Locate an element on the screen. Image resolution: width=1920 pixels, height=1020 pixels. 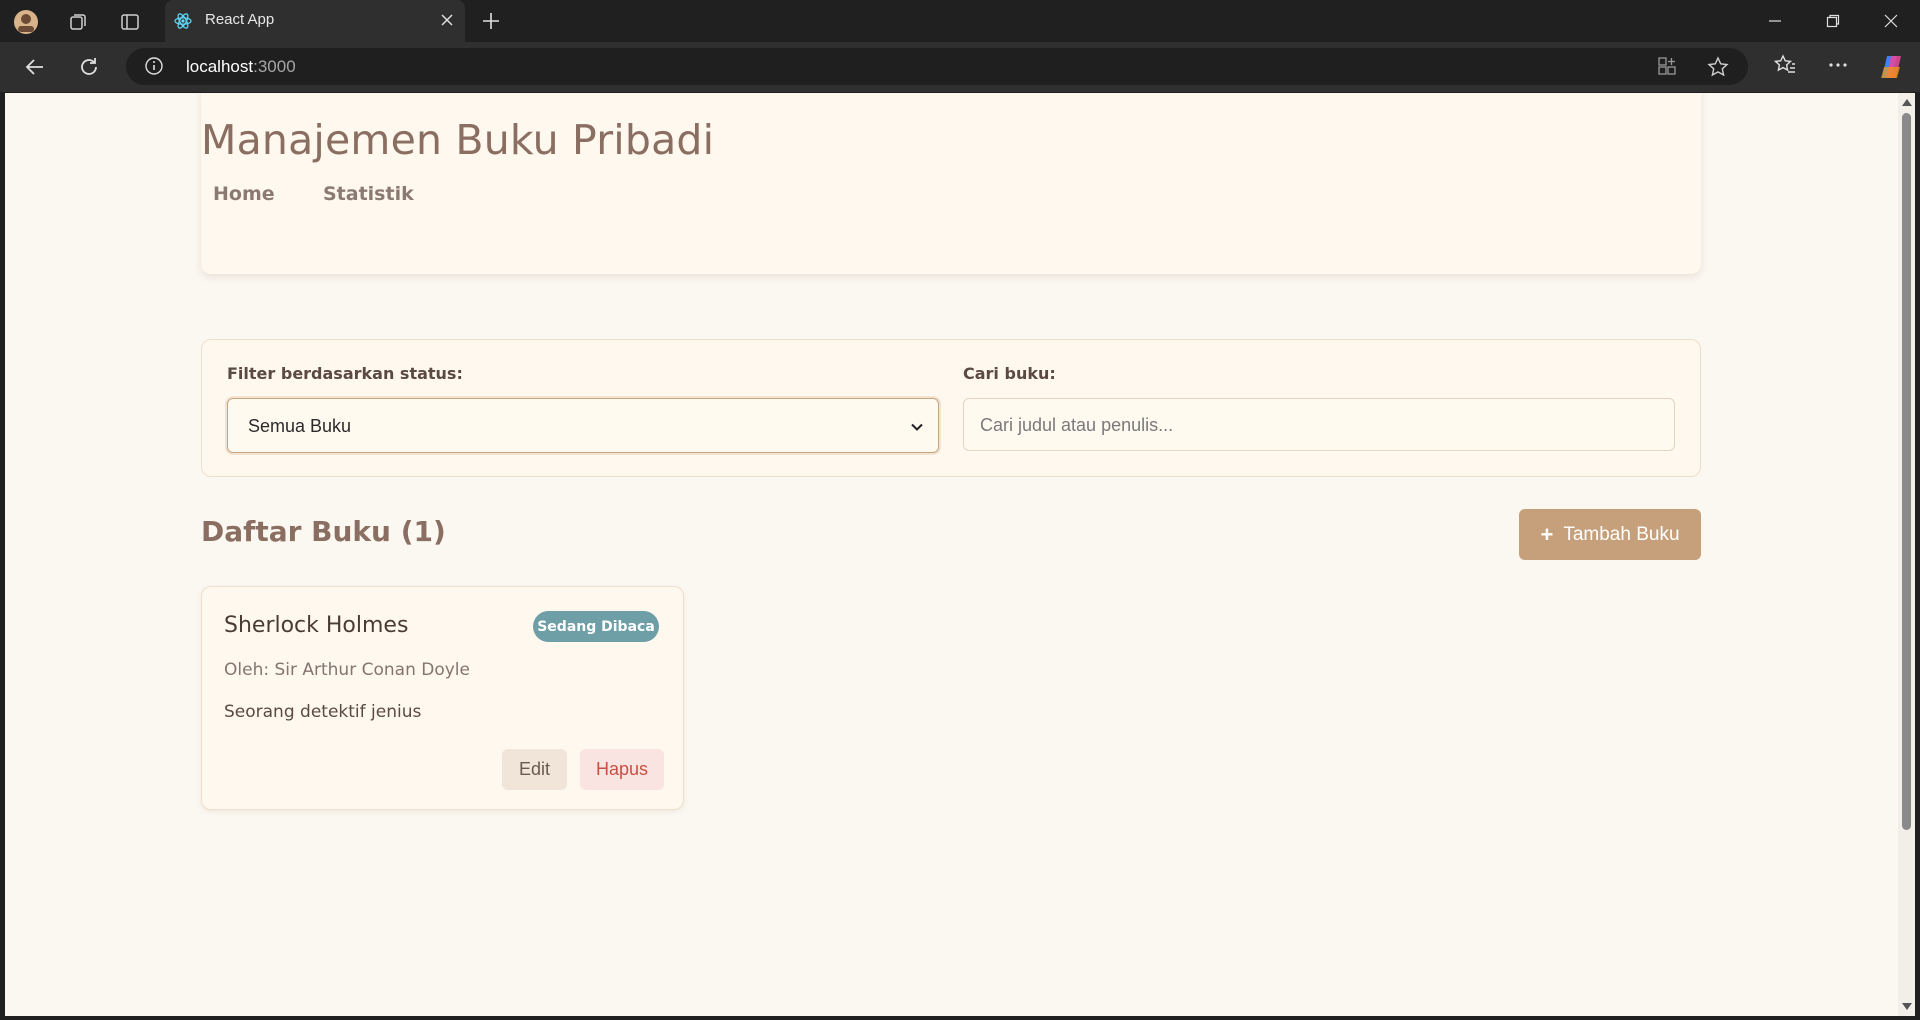
info-icon is located at coordinates (154, 68).